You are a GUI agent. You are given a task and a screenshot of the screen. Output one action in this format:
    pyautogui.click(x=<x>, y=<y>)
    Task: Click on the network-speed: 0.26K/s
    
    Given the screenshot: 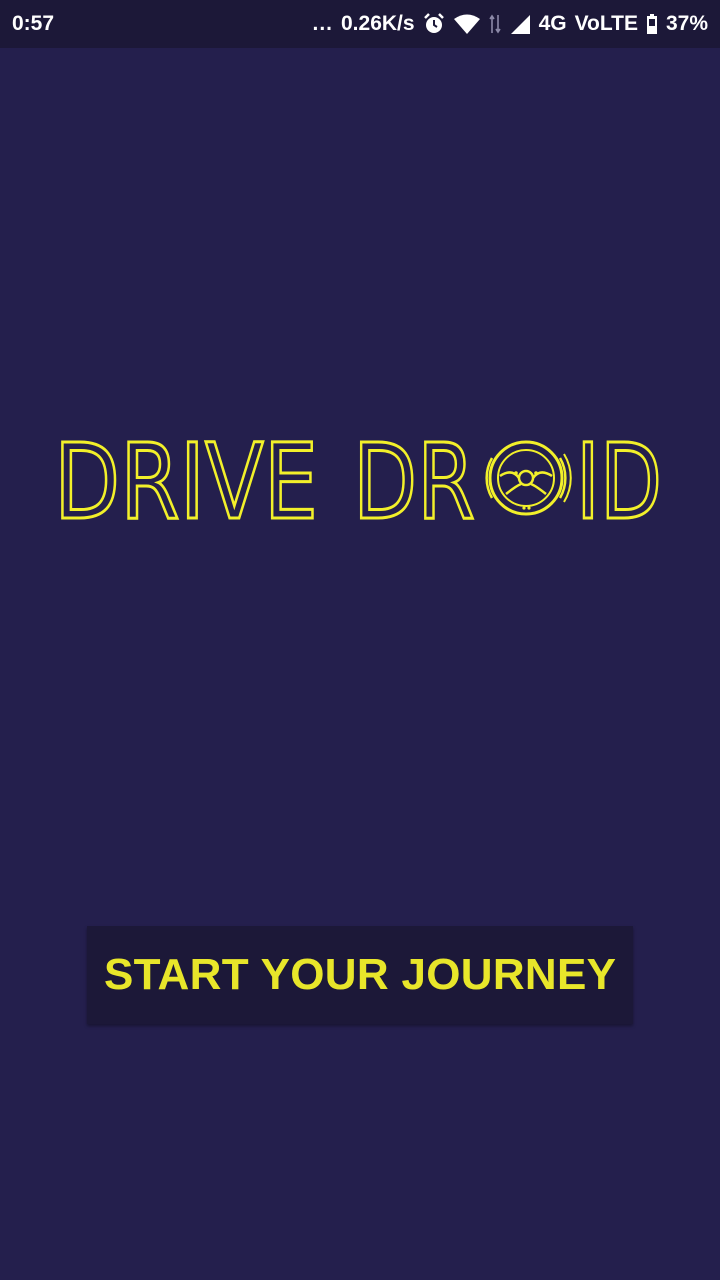 What is the action you would take?
    pyautogui.click(x=378, y=23)
    